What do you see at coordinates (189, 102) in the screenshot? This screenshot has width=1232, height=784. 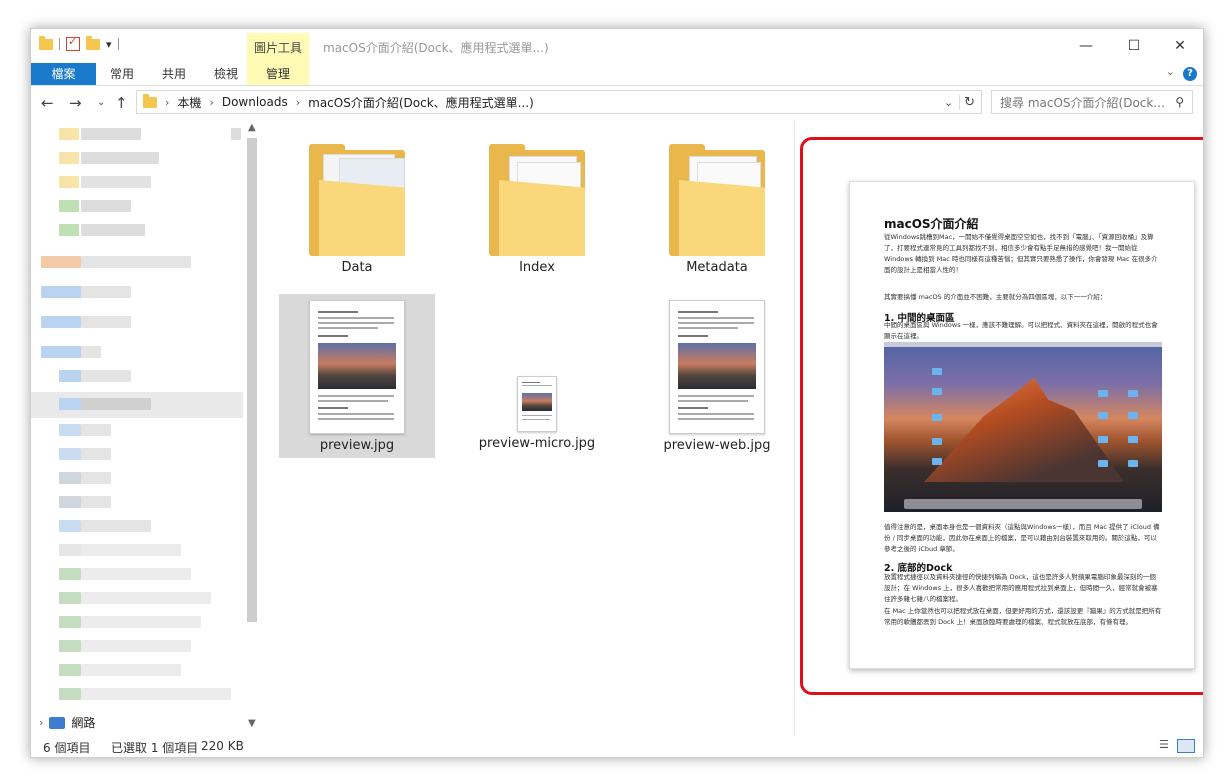 I see `breadcrumb-this-pc: 本機` at bounding box center [189, 102].